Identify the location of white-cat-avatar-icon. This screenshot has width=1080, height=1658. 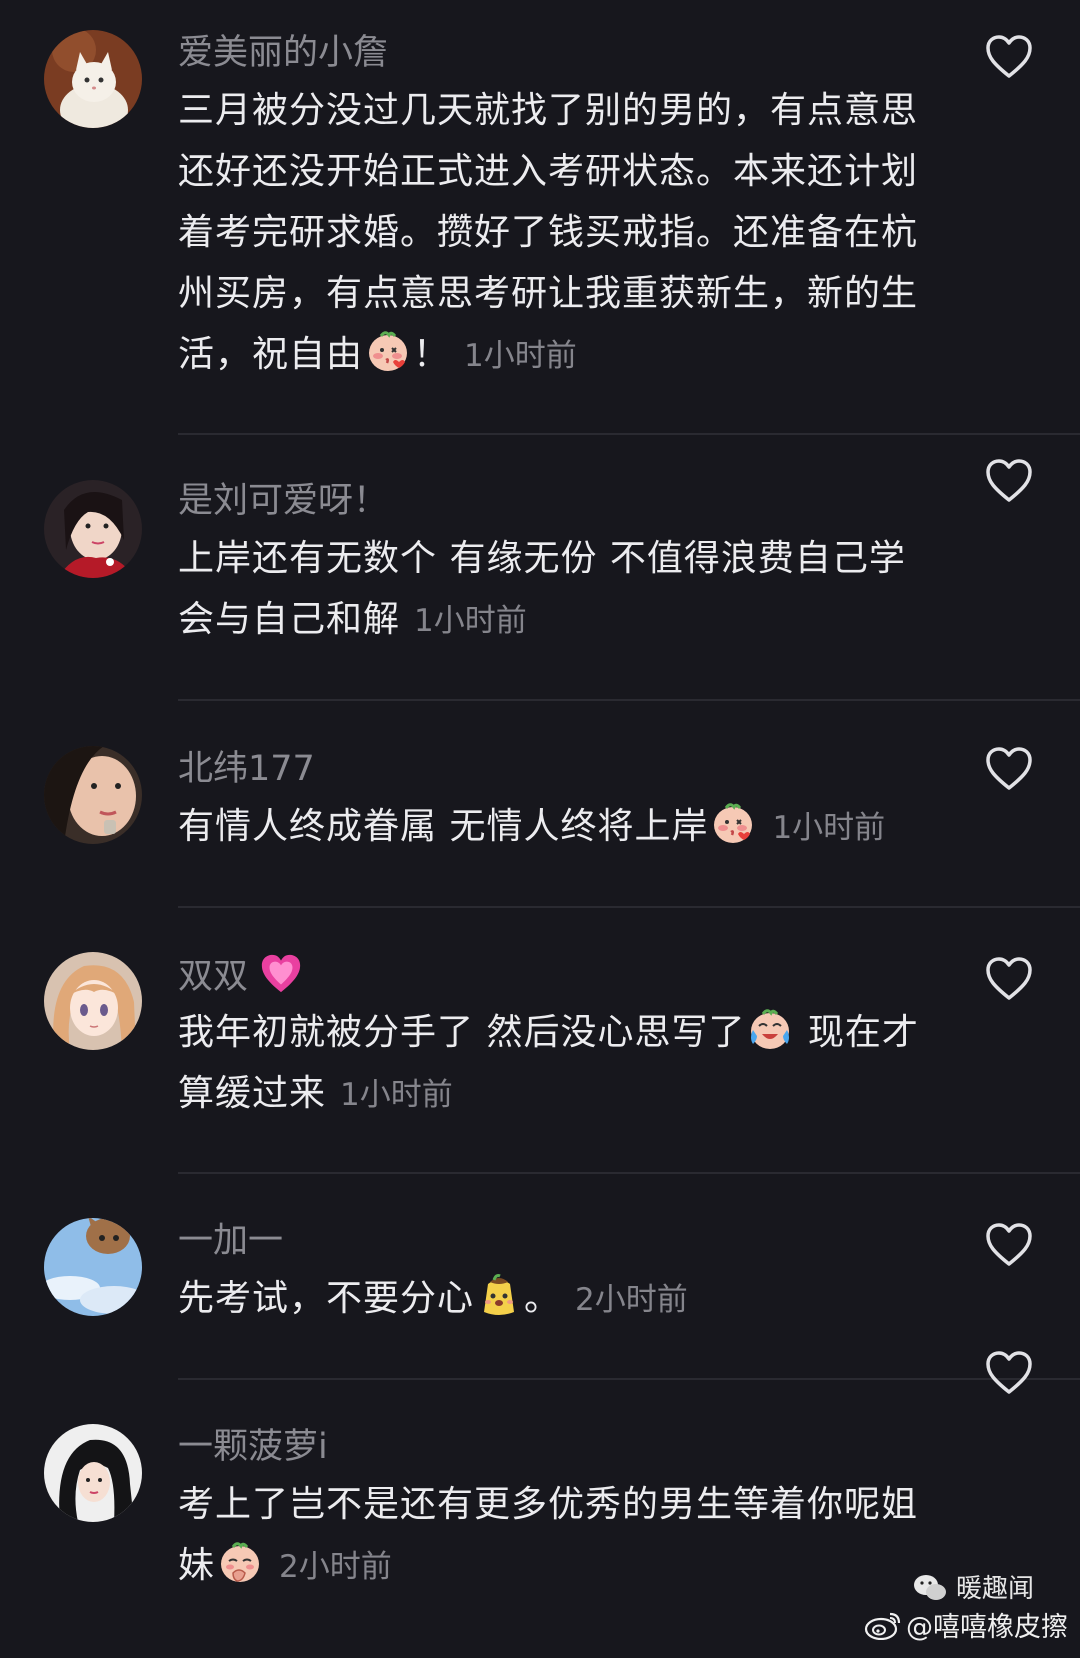
(93, 79).